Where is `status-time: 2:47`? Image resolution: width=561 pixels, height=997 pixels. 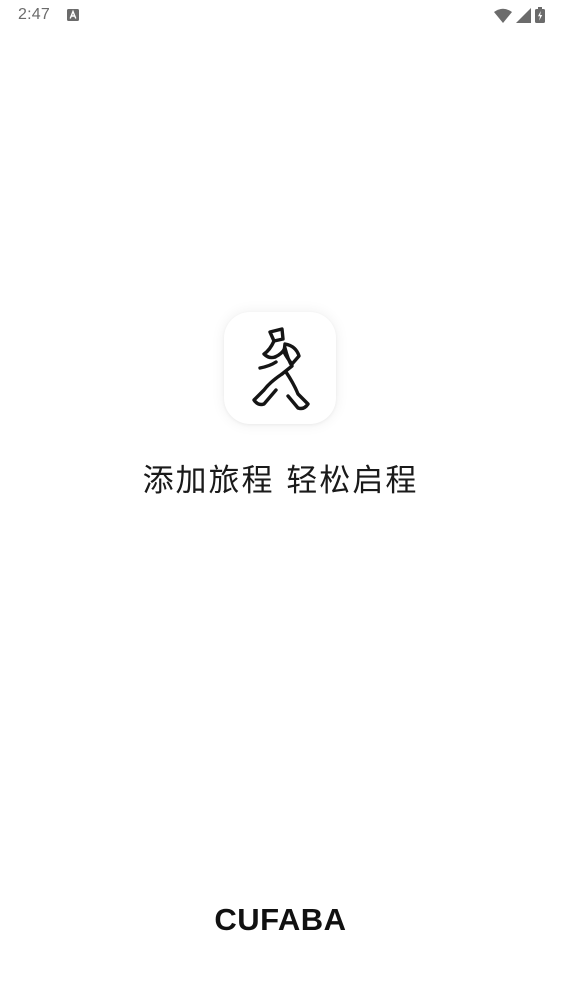
status-time: 2:47 is located at coordinates (34, 14).